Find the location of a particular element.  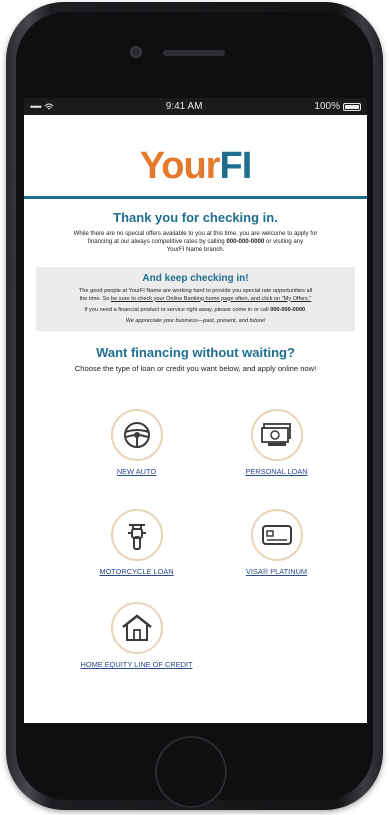

yourfi-logo: YourFI is located at coordinates (195, 166).